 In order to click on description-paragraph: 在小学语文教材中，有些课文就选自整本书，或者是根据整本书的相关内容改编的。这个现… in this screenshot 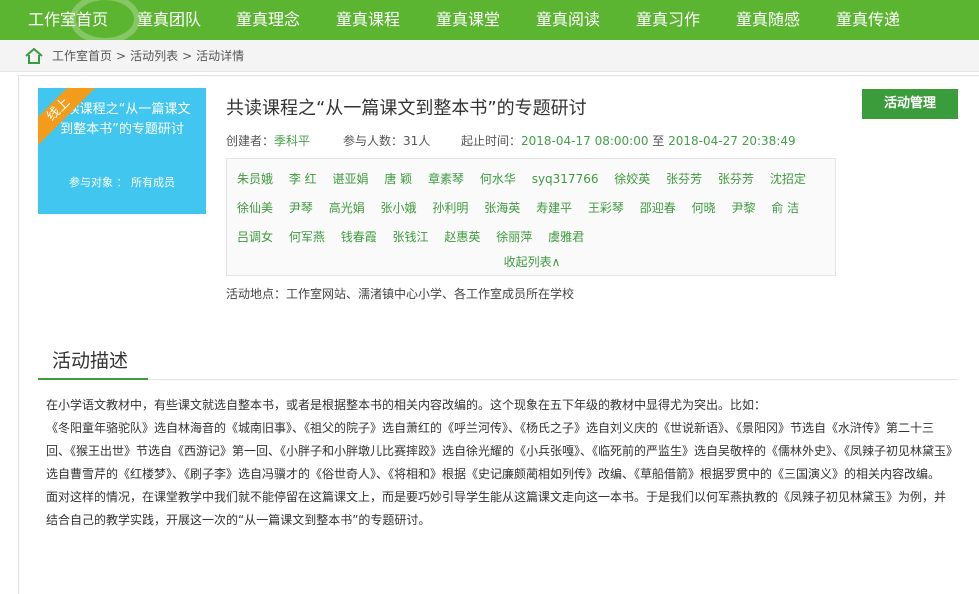, I will do `click(406, 405)`.